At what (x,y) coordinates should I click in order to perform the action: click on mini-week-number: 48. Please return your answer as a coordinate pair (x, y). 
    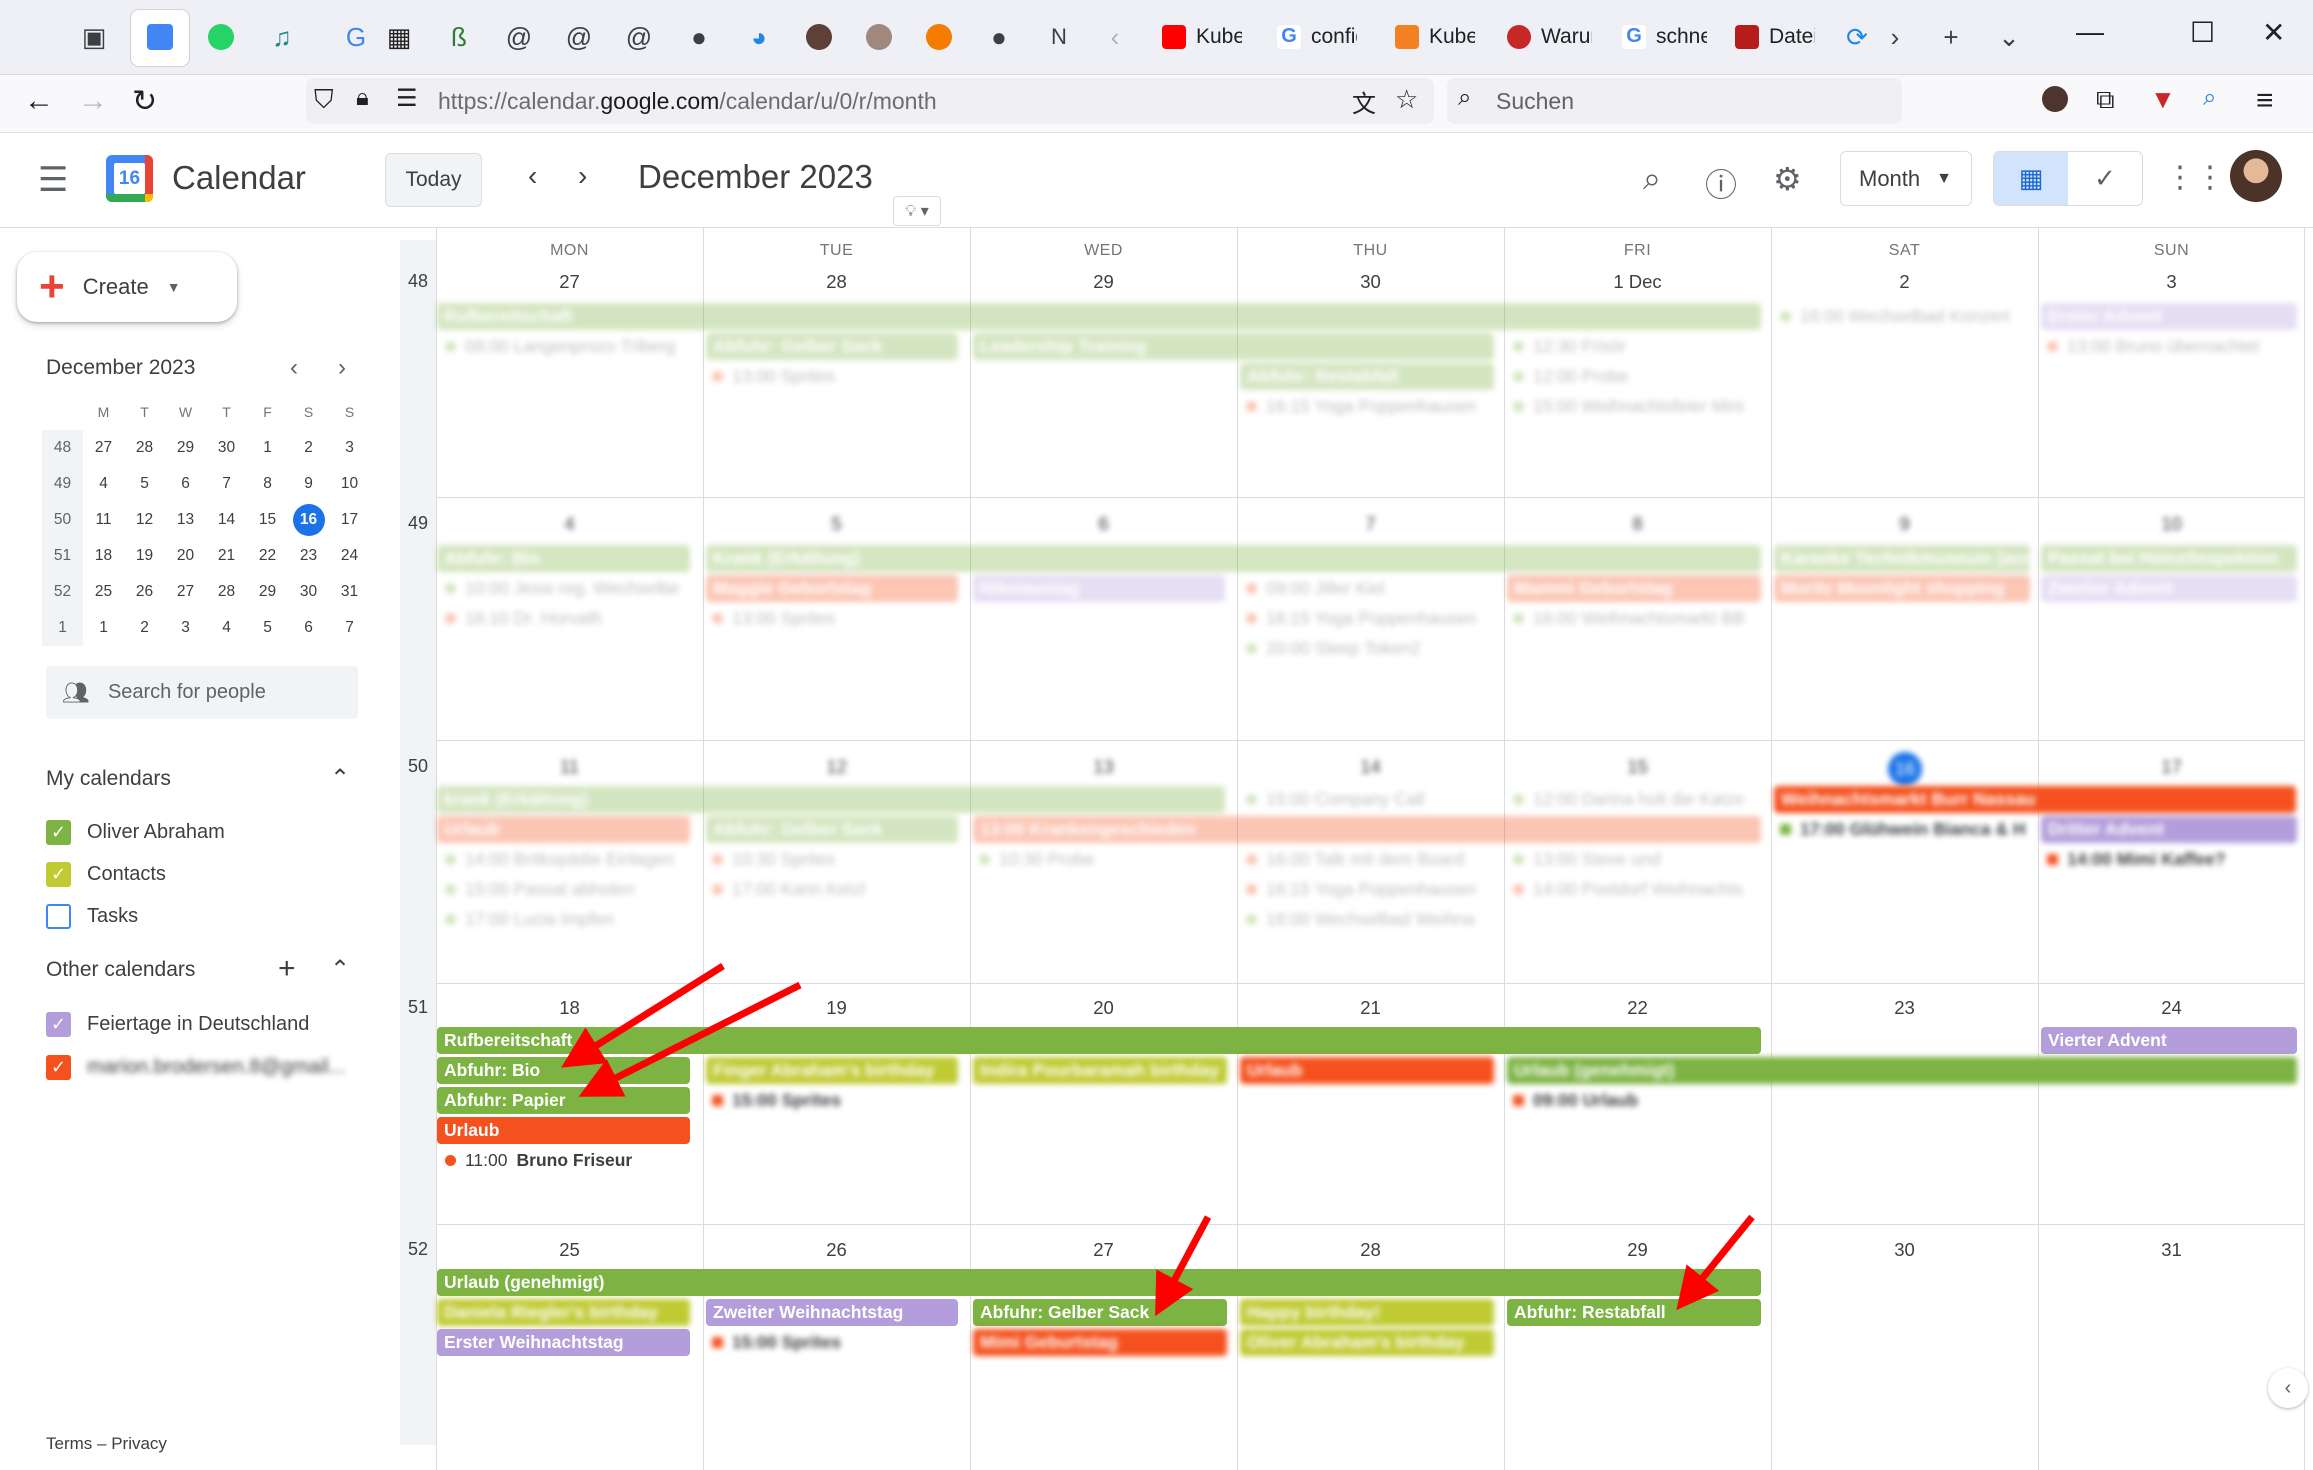
    Looking at the image, I should click on (62, 448).